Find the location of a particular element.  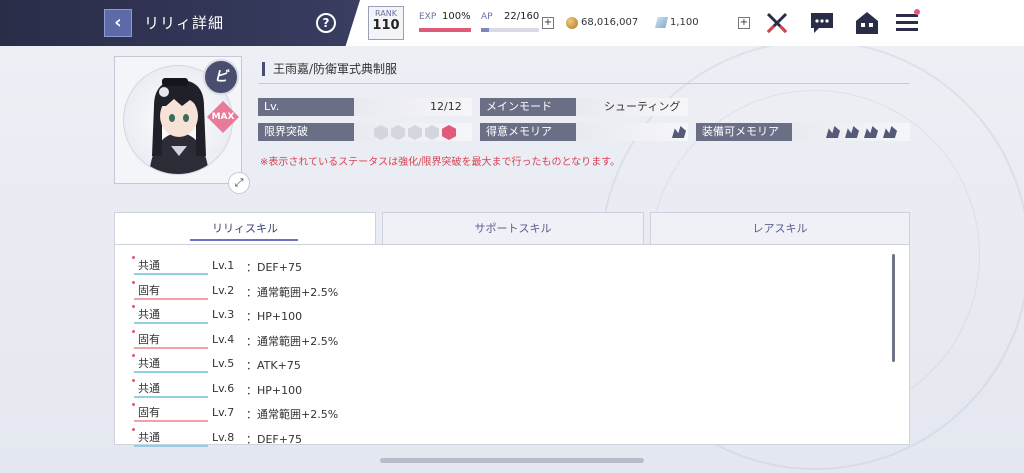

tab-rare-skill: レアスキル is located at coordinates (780, 228).